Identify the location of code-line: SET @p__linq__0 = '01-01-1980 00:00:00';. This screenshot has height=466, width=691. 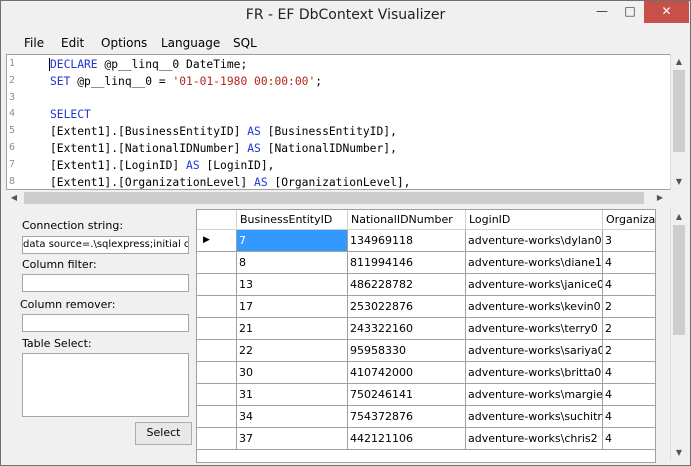
(186, 81).